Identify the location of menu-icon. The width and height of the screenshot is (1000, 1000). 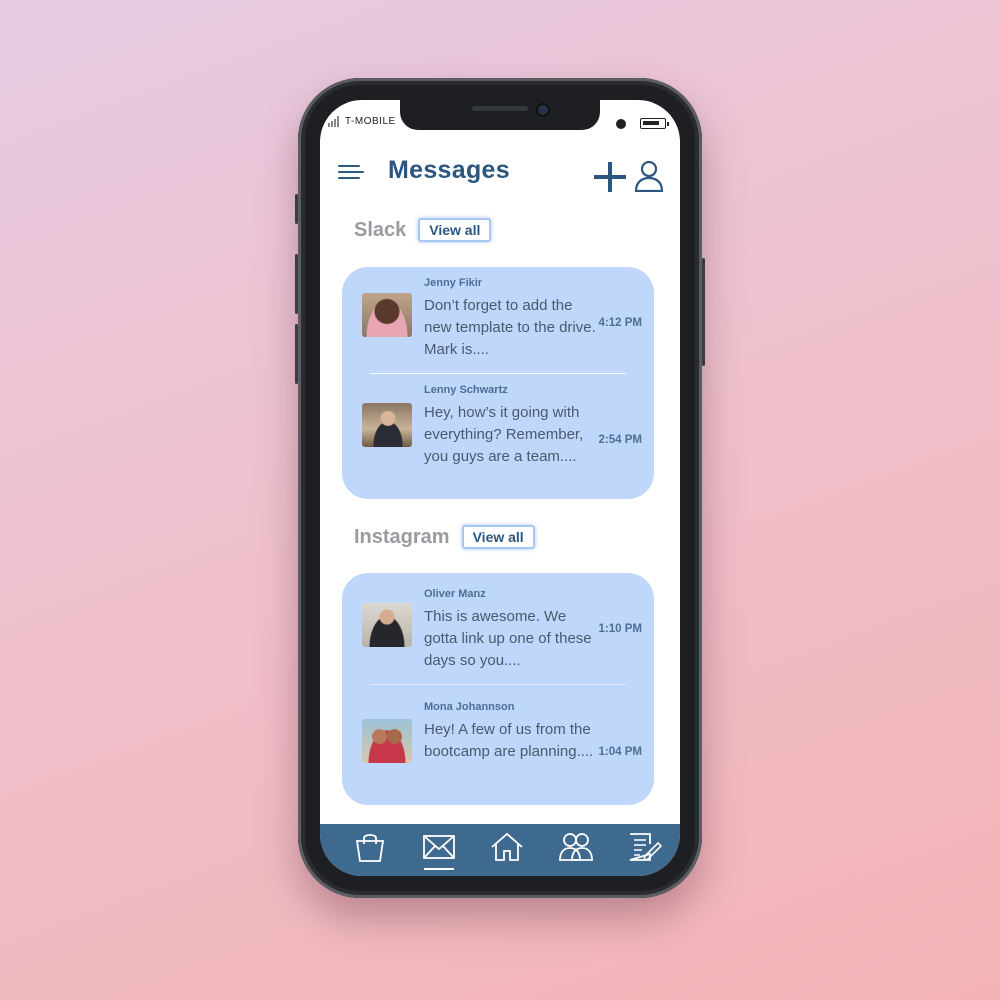
(351, 173).